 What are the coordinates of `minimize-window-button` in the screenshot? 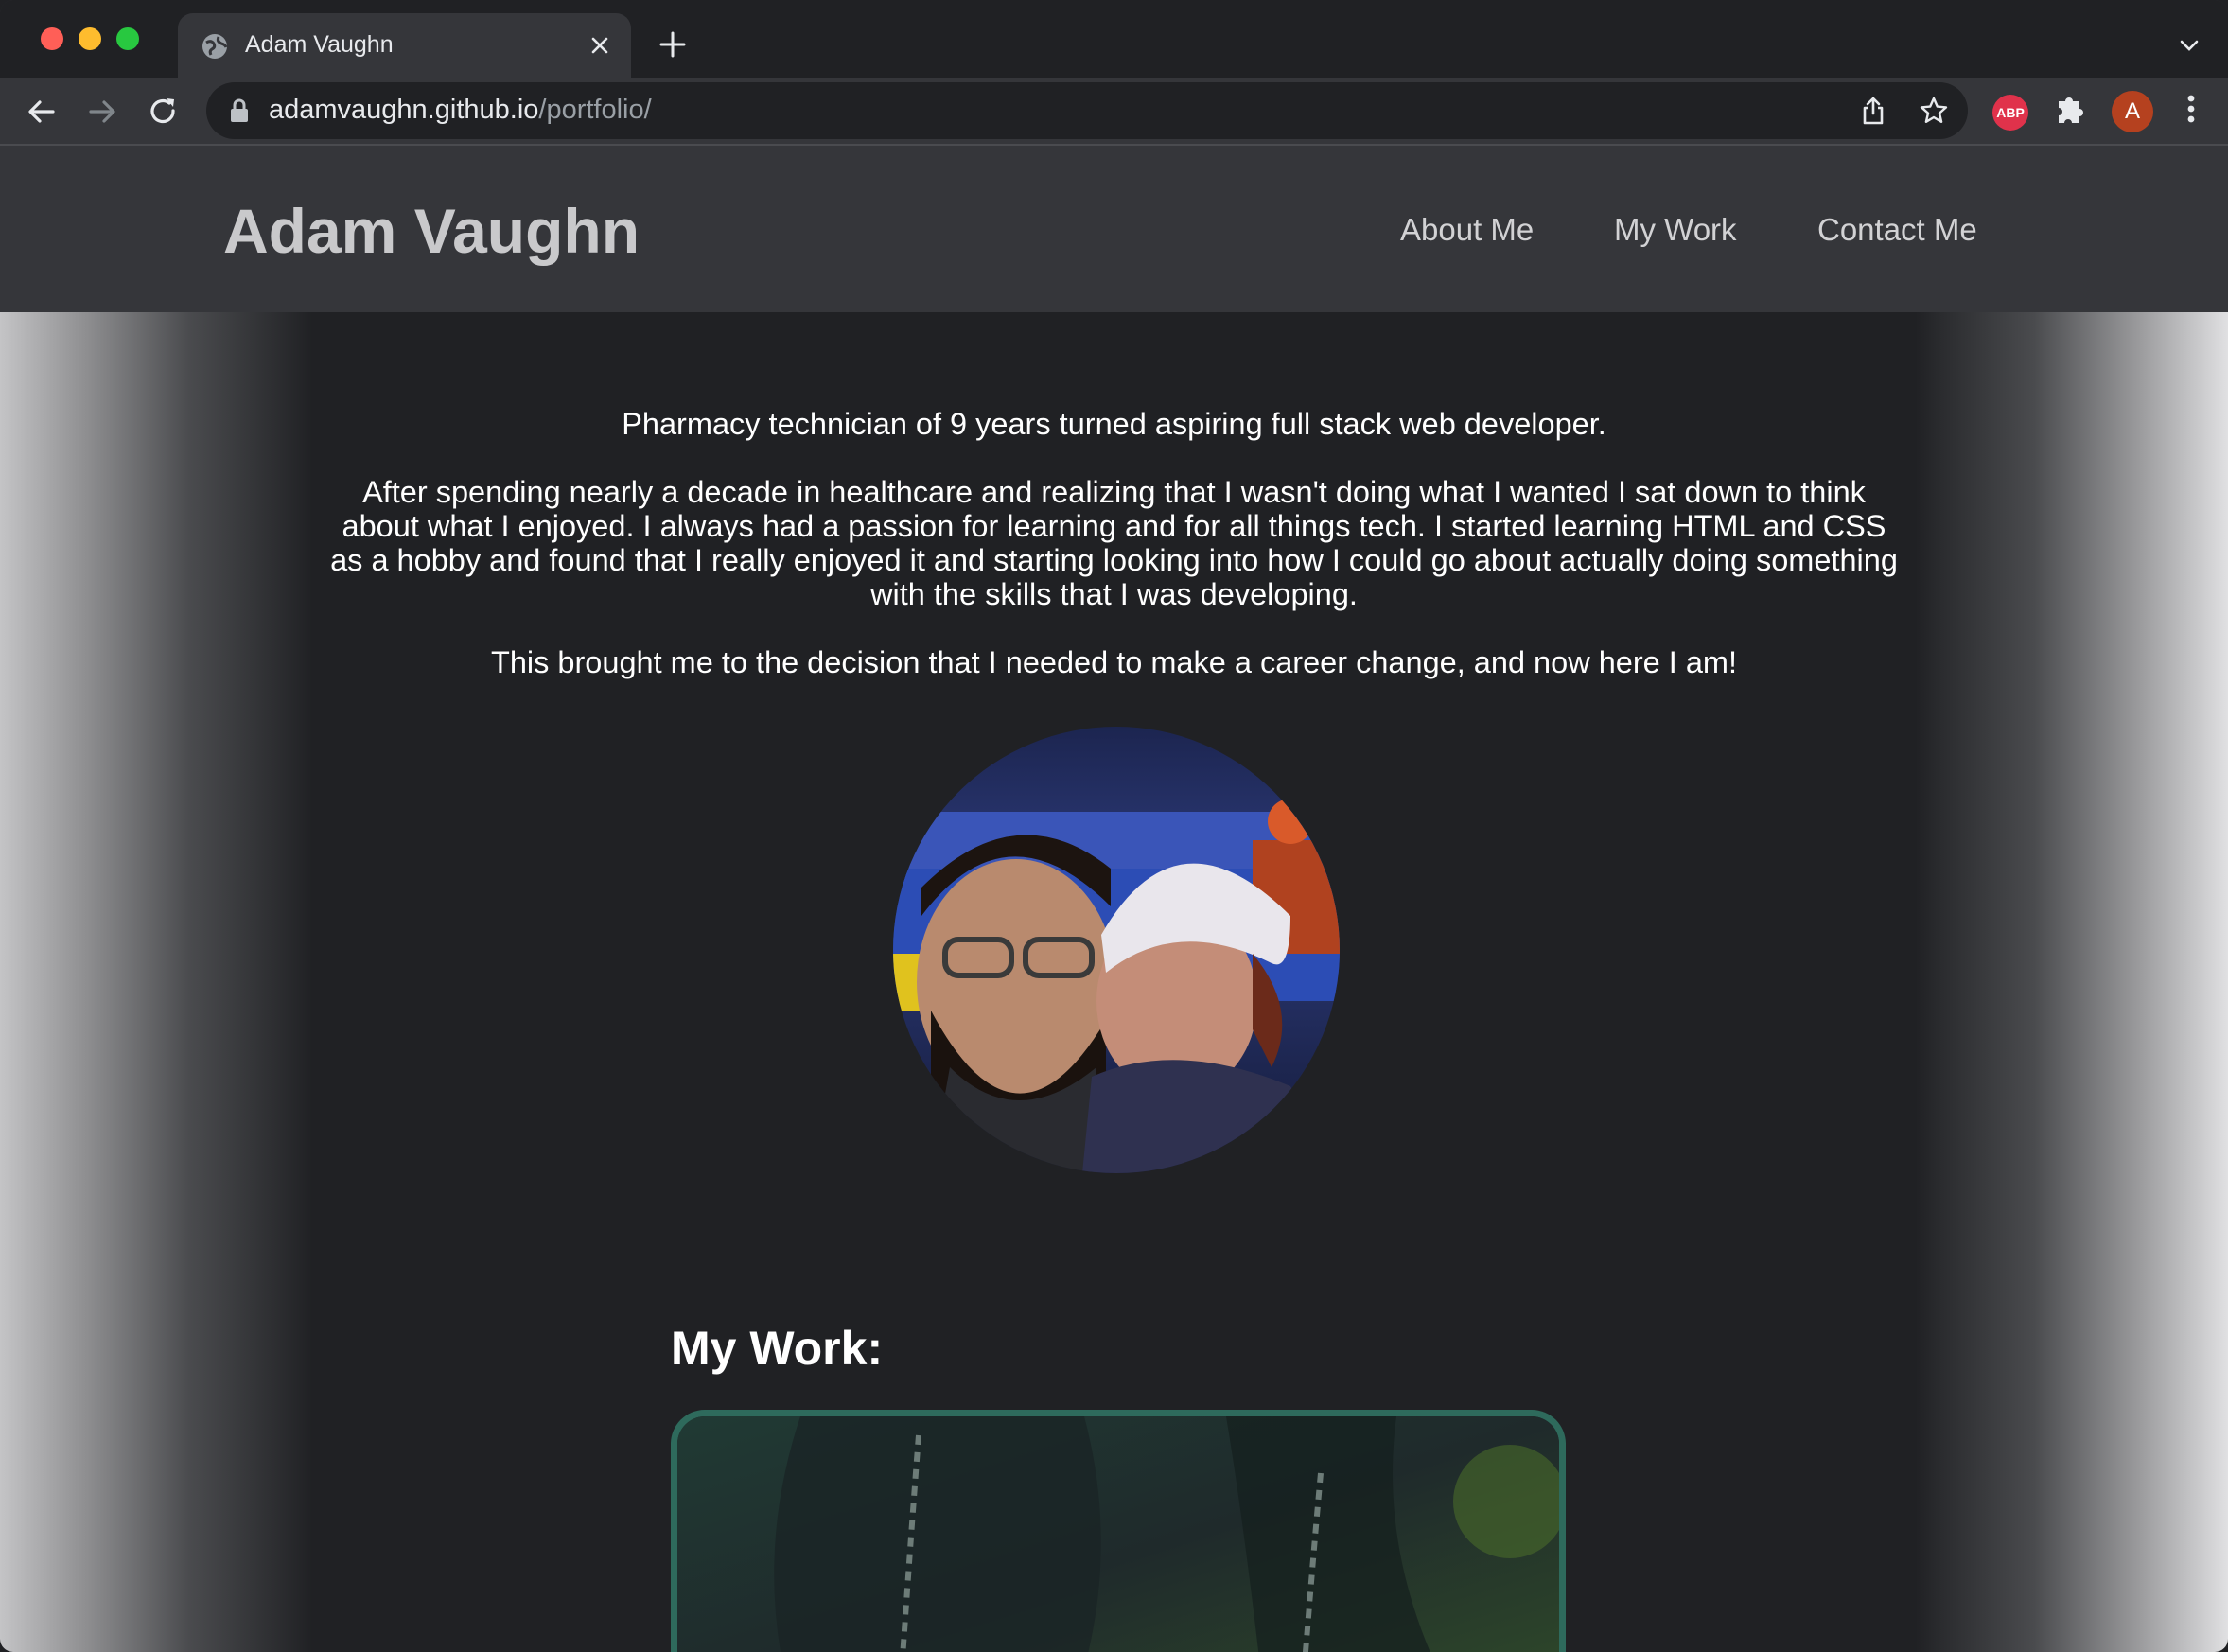 It's located at (90, 38).